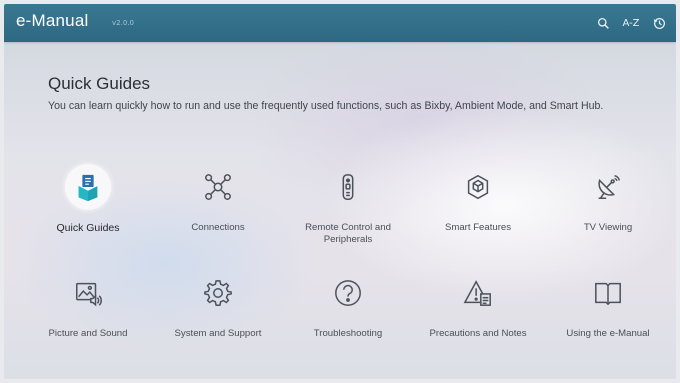 This screenshot has height=383, width=680. Describe the element at coordinates (478, 187) in the screenshot. I see `smart-features-icon` at that location.